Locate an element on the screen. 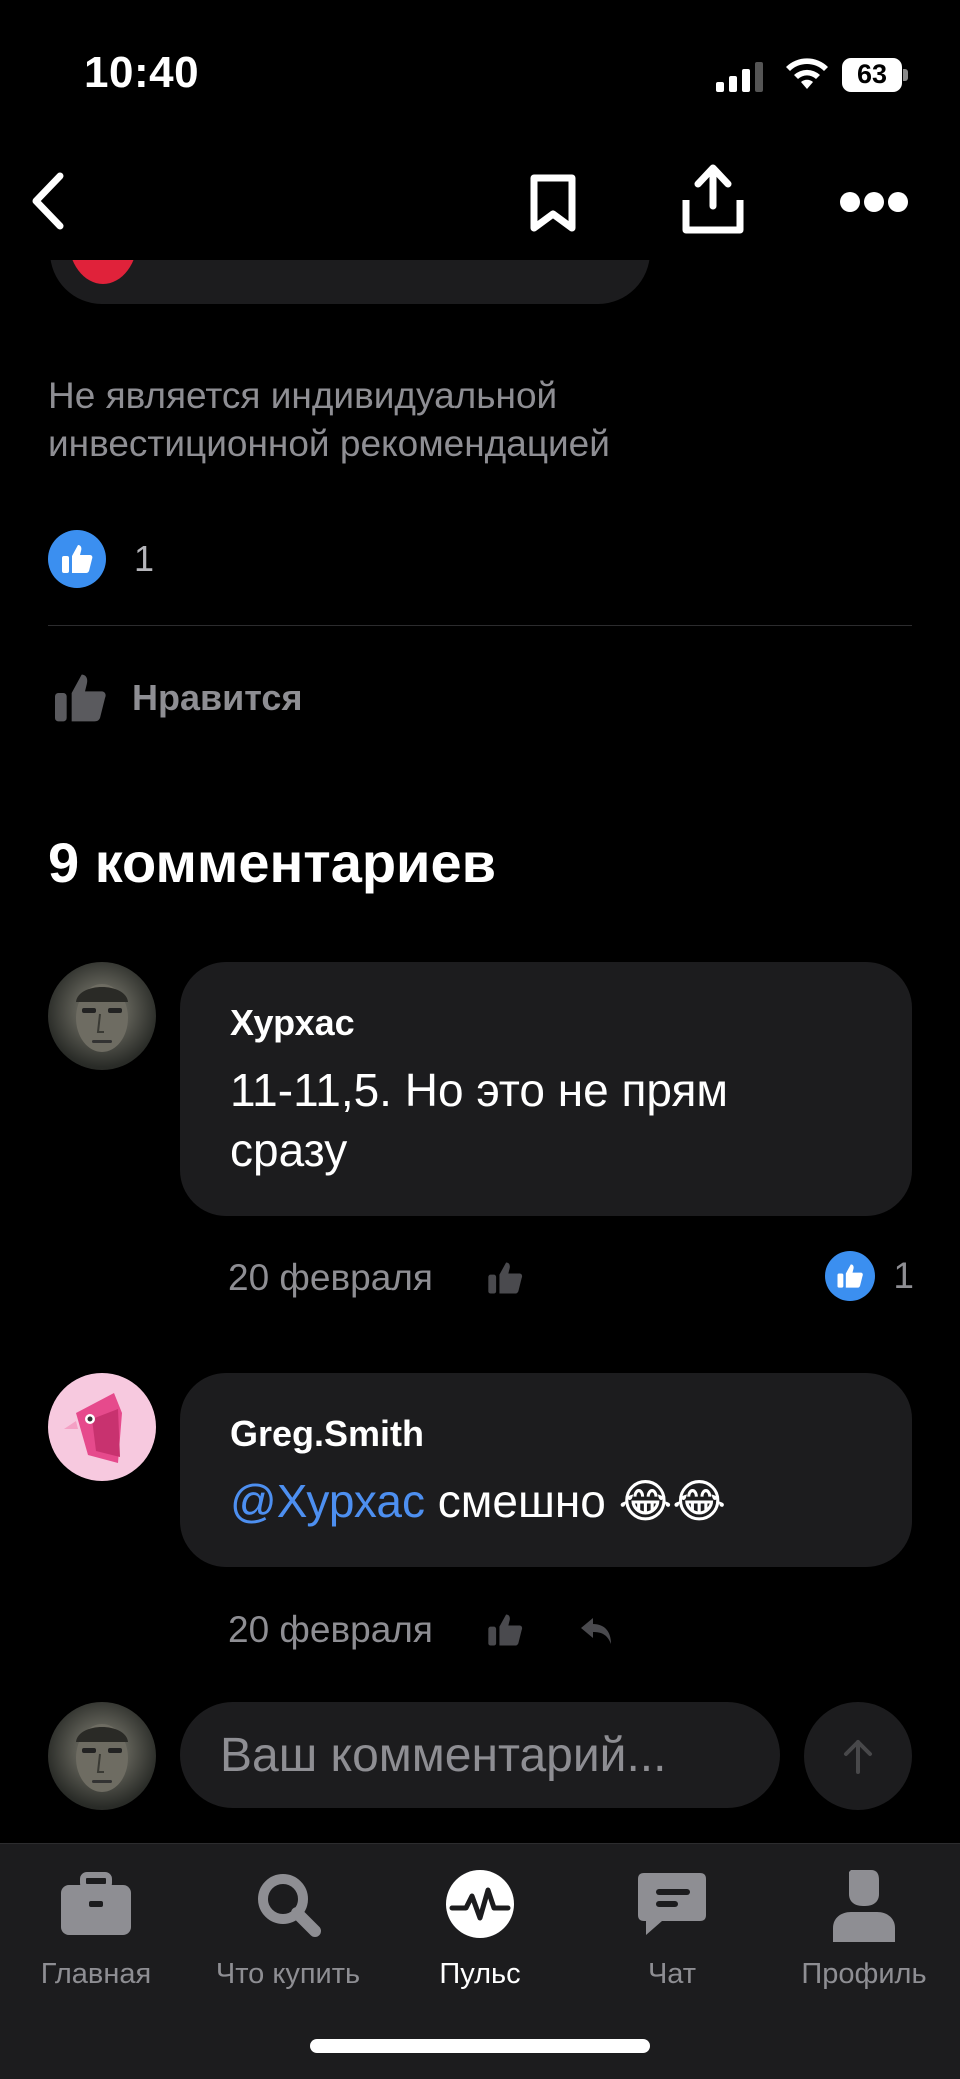 This screenshot has height=2079, width=960. comment-input-container is located at coordinates (480, 1755).